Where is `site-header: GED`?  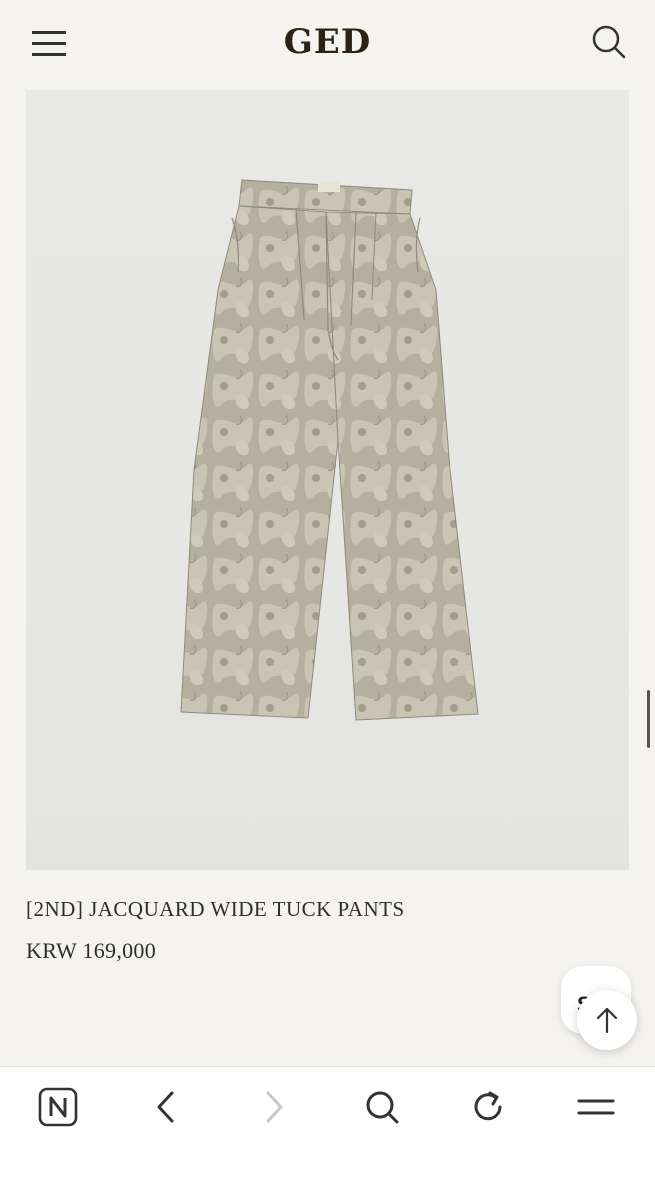
site-header: GED is located at coordinates (327, 44).